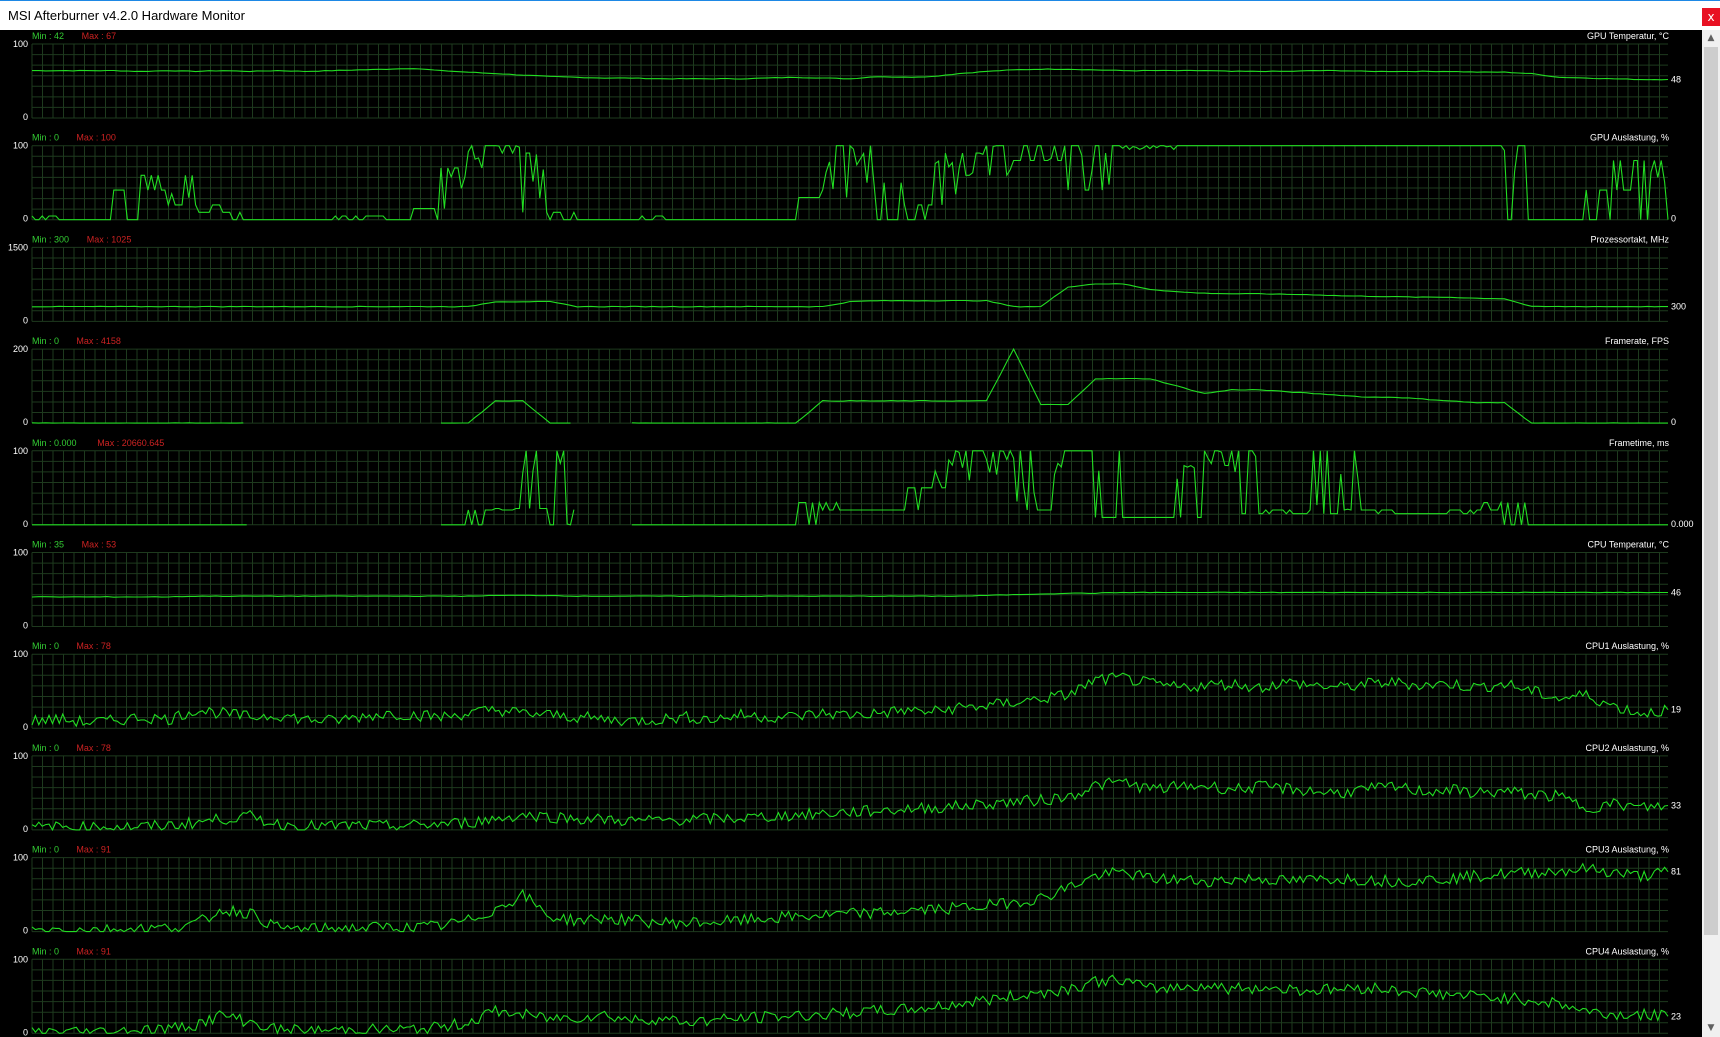  What do you see at coordinates (1676, 710) in the screenshot?
I see `current-value-label: 19` at bounding box center [1676, 710].